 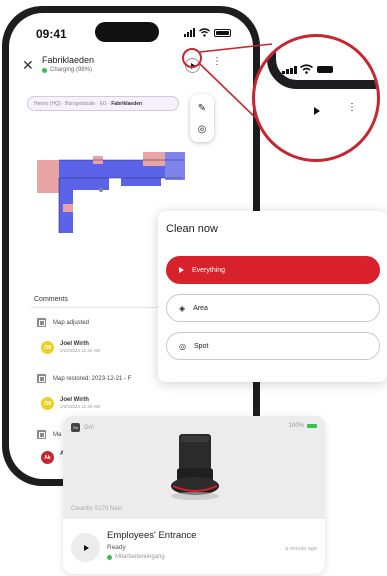 I want to click on robot-play-button, so click(x=85, y=547).